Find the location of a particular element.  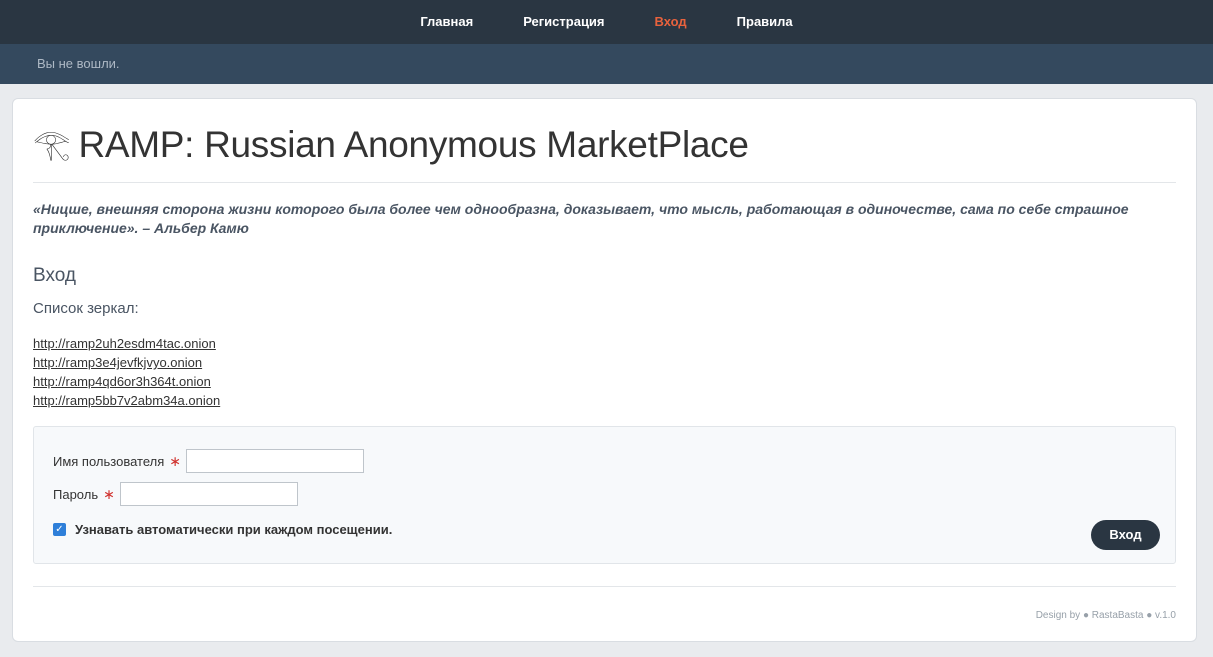

header-divider is located at coordinates (604, 182).